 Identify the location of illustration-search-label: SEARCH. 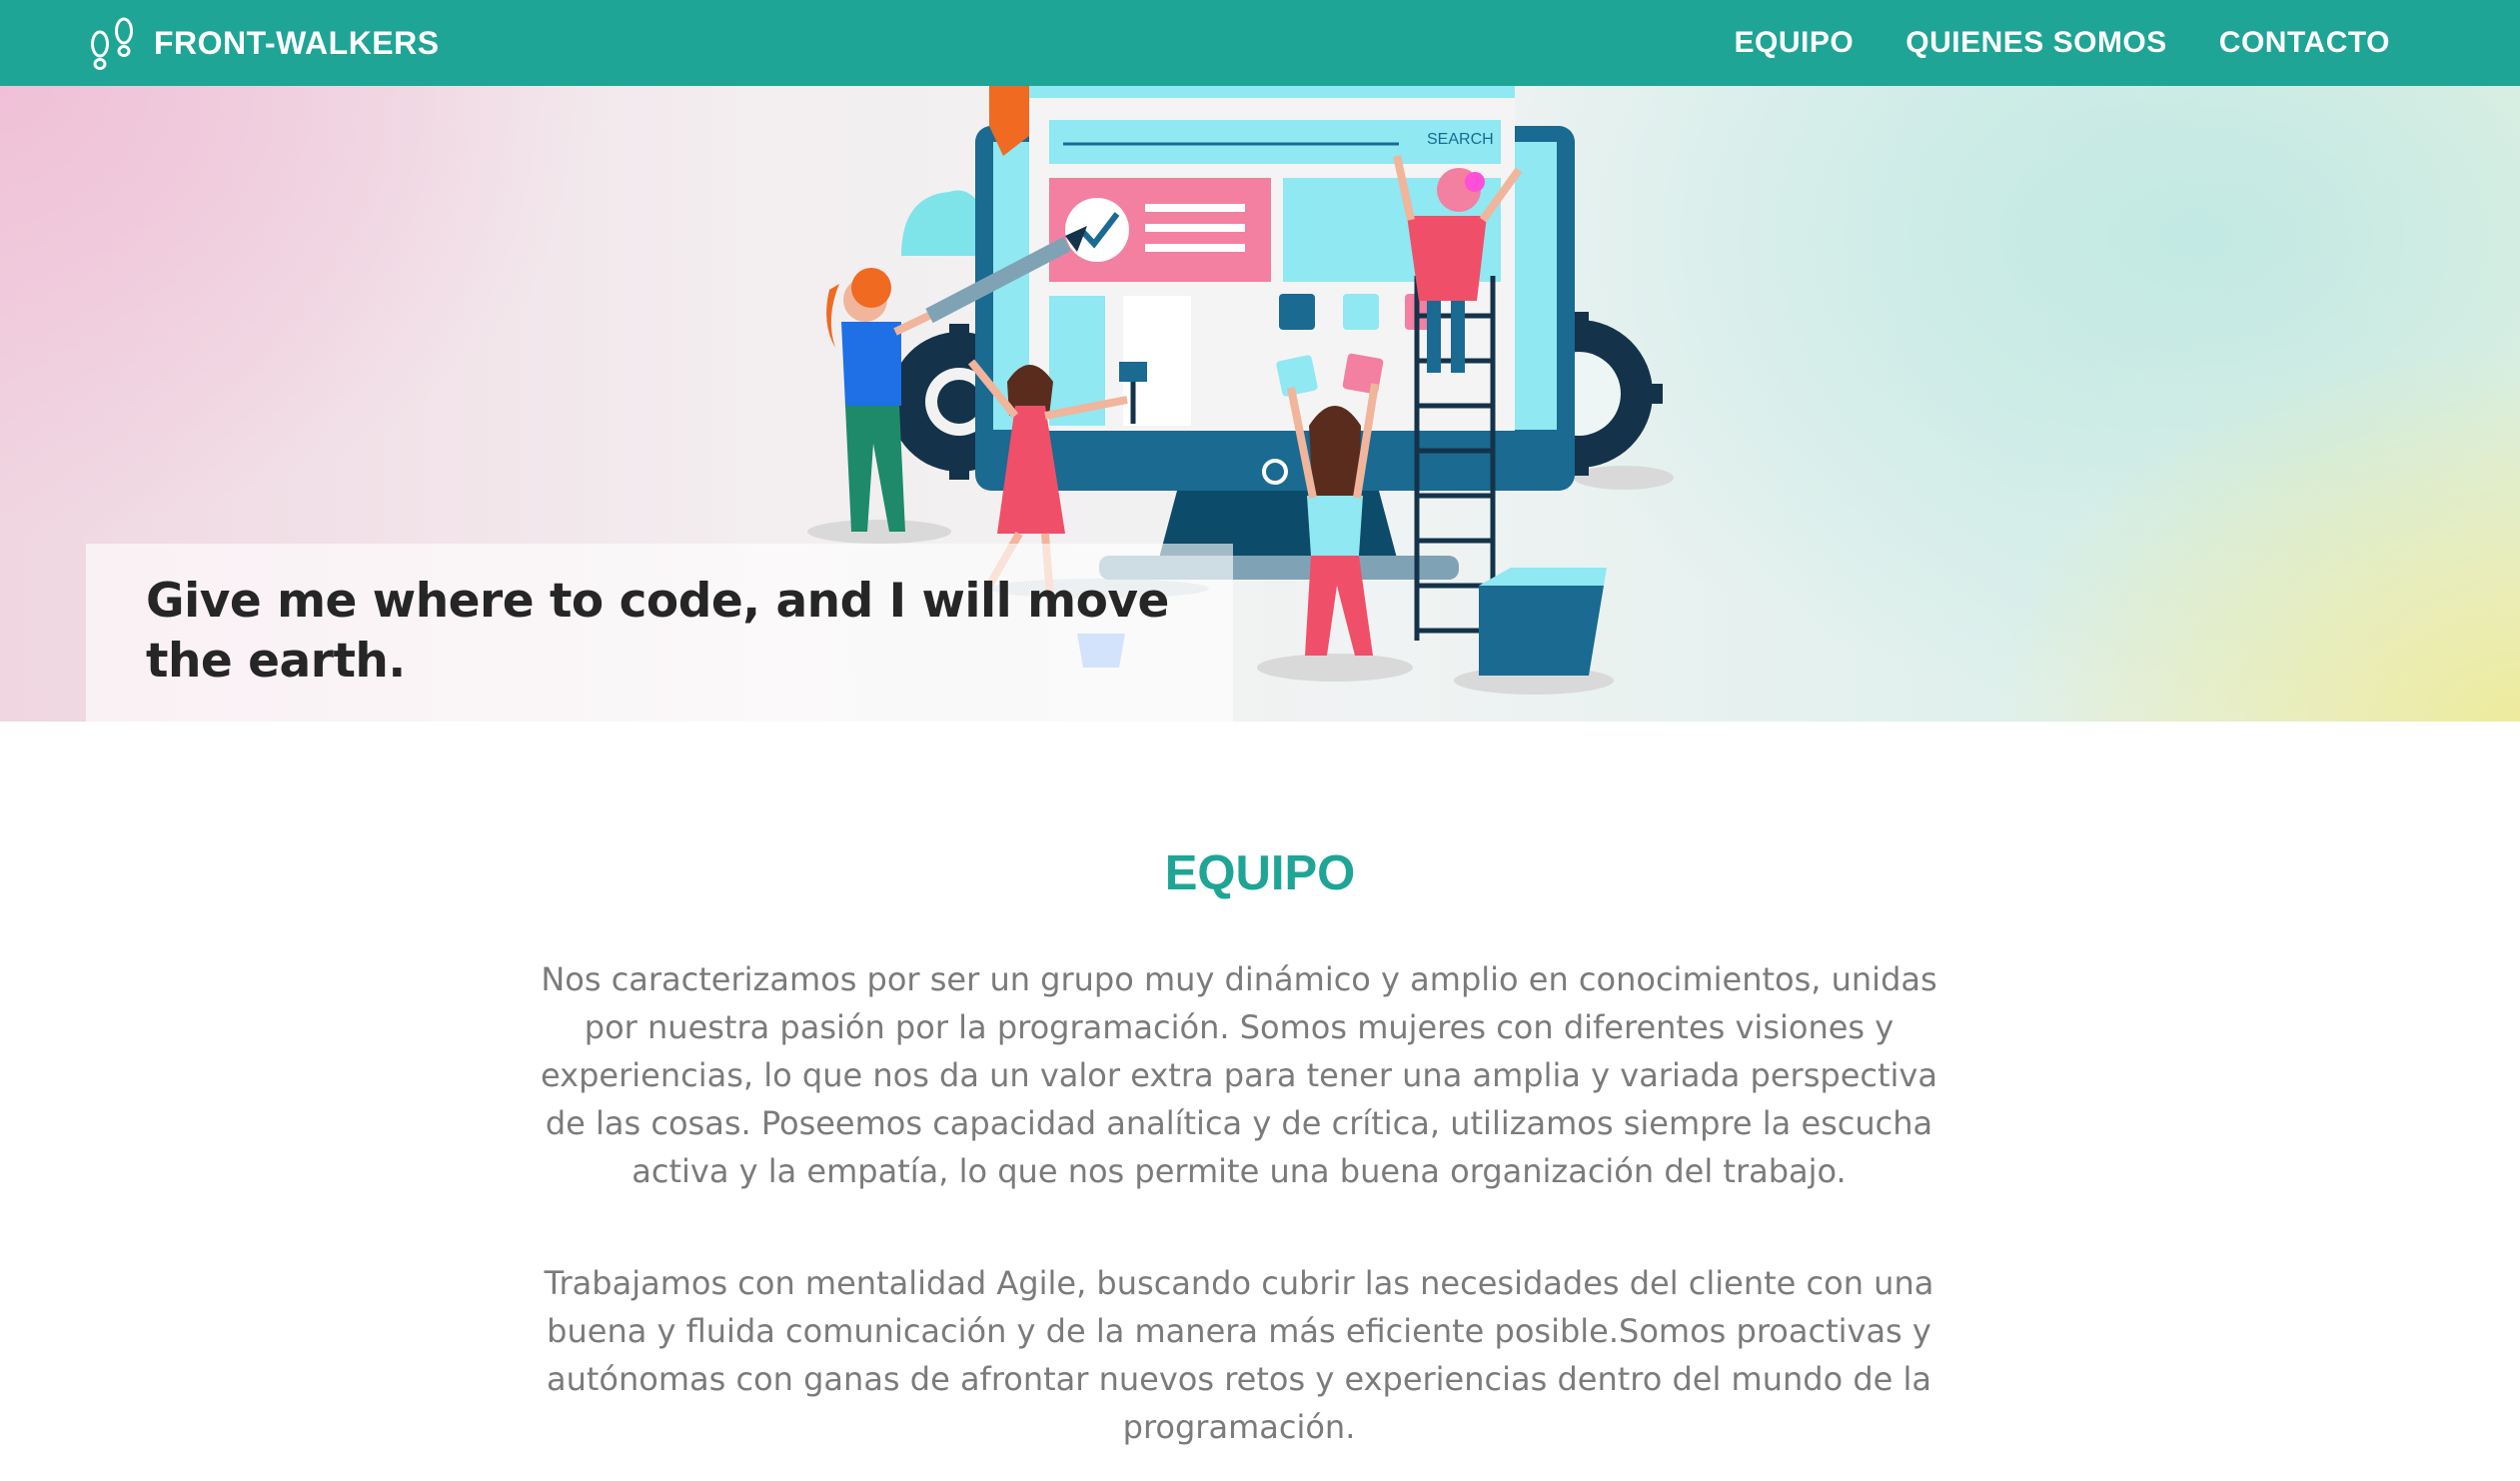
(1460, 139).